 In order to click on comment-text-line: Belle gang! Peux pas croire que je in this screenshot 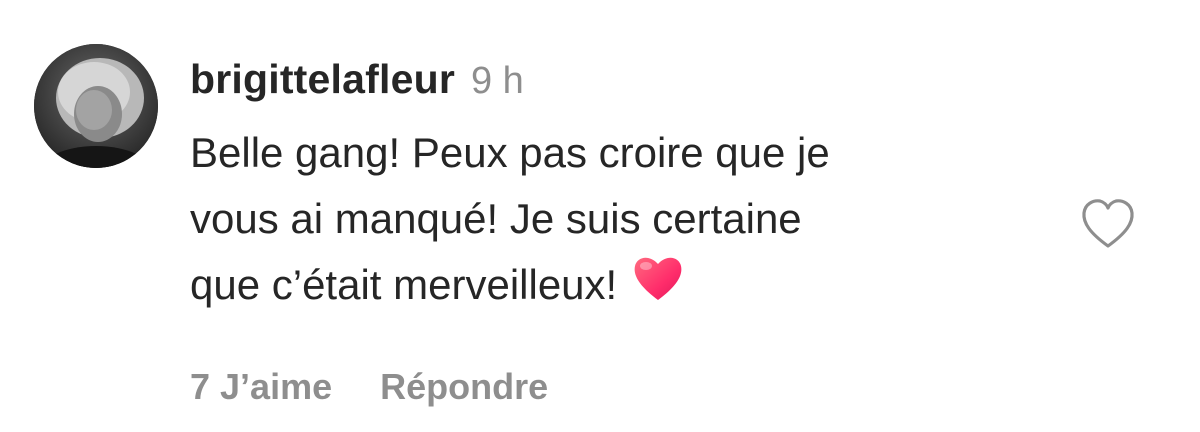, I will do `click(510, 152)`.